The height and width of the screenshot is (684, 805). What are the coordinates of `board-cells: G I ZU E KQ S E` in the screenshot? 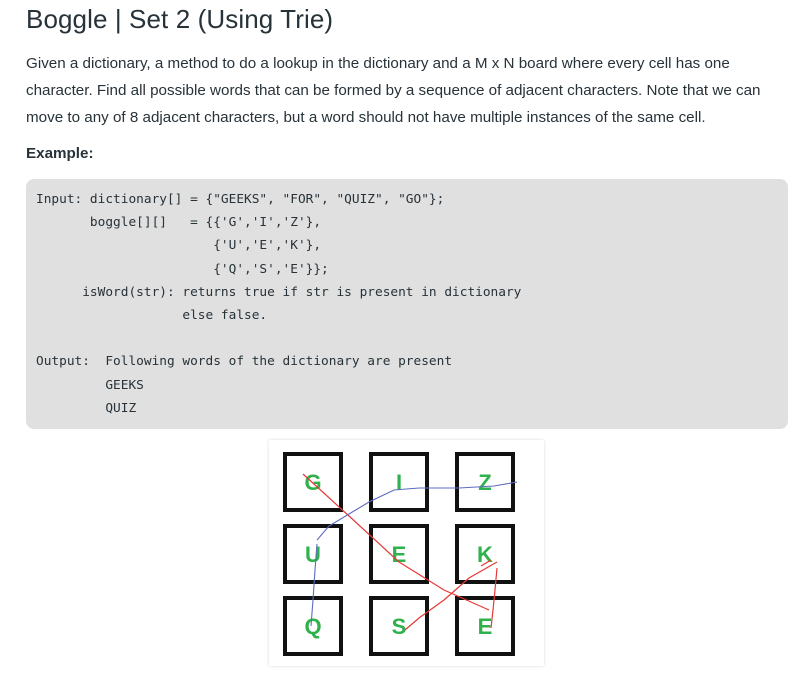 It's located at (399, 554).